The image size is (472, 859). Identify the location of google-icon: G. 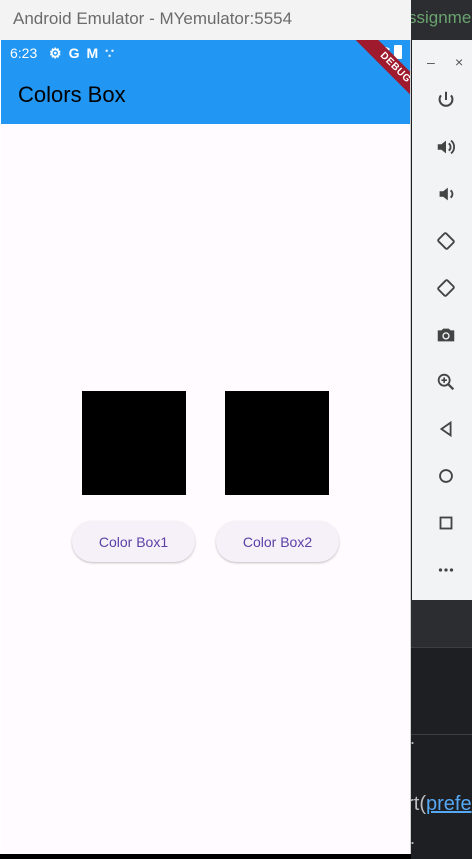
(74, 53).